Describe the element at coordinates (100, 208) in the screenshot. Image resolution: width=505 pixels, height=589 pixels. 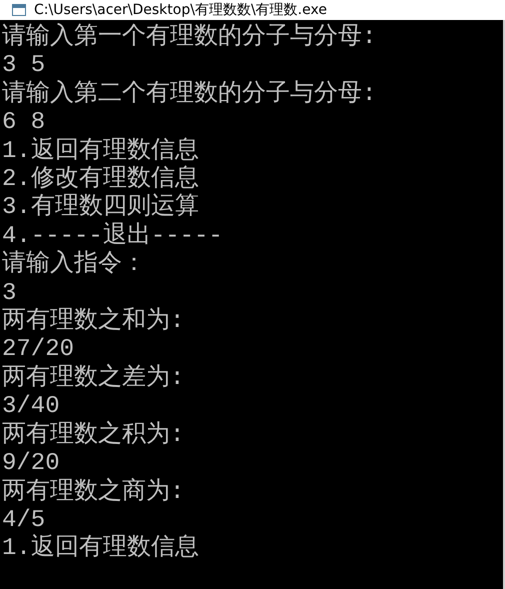
I see `console-line: 3.有理数四则运算` at that location.